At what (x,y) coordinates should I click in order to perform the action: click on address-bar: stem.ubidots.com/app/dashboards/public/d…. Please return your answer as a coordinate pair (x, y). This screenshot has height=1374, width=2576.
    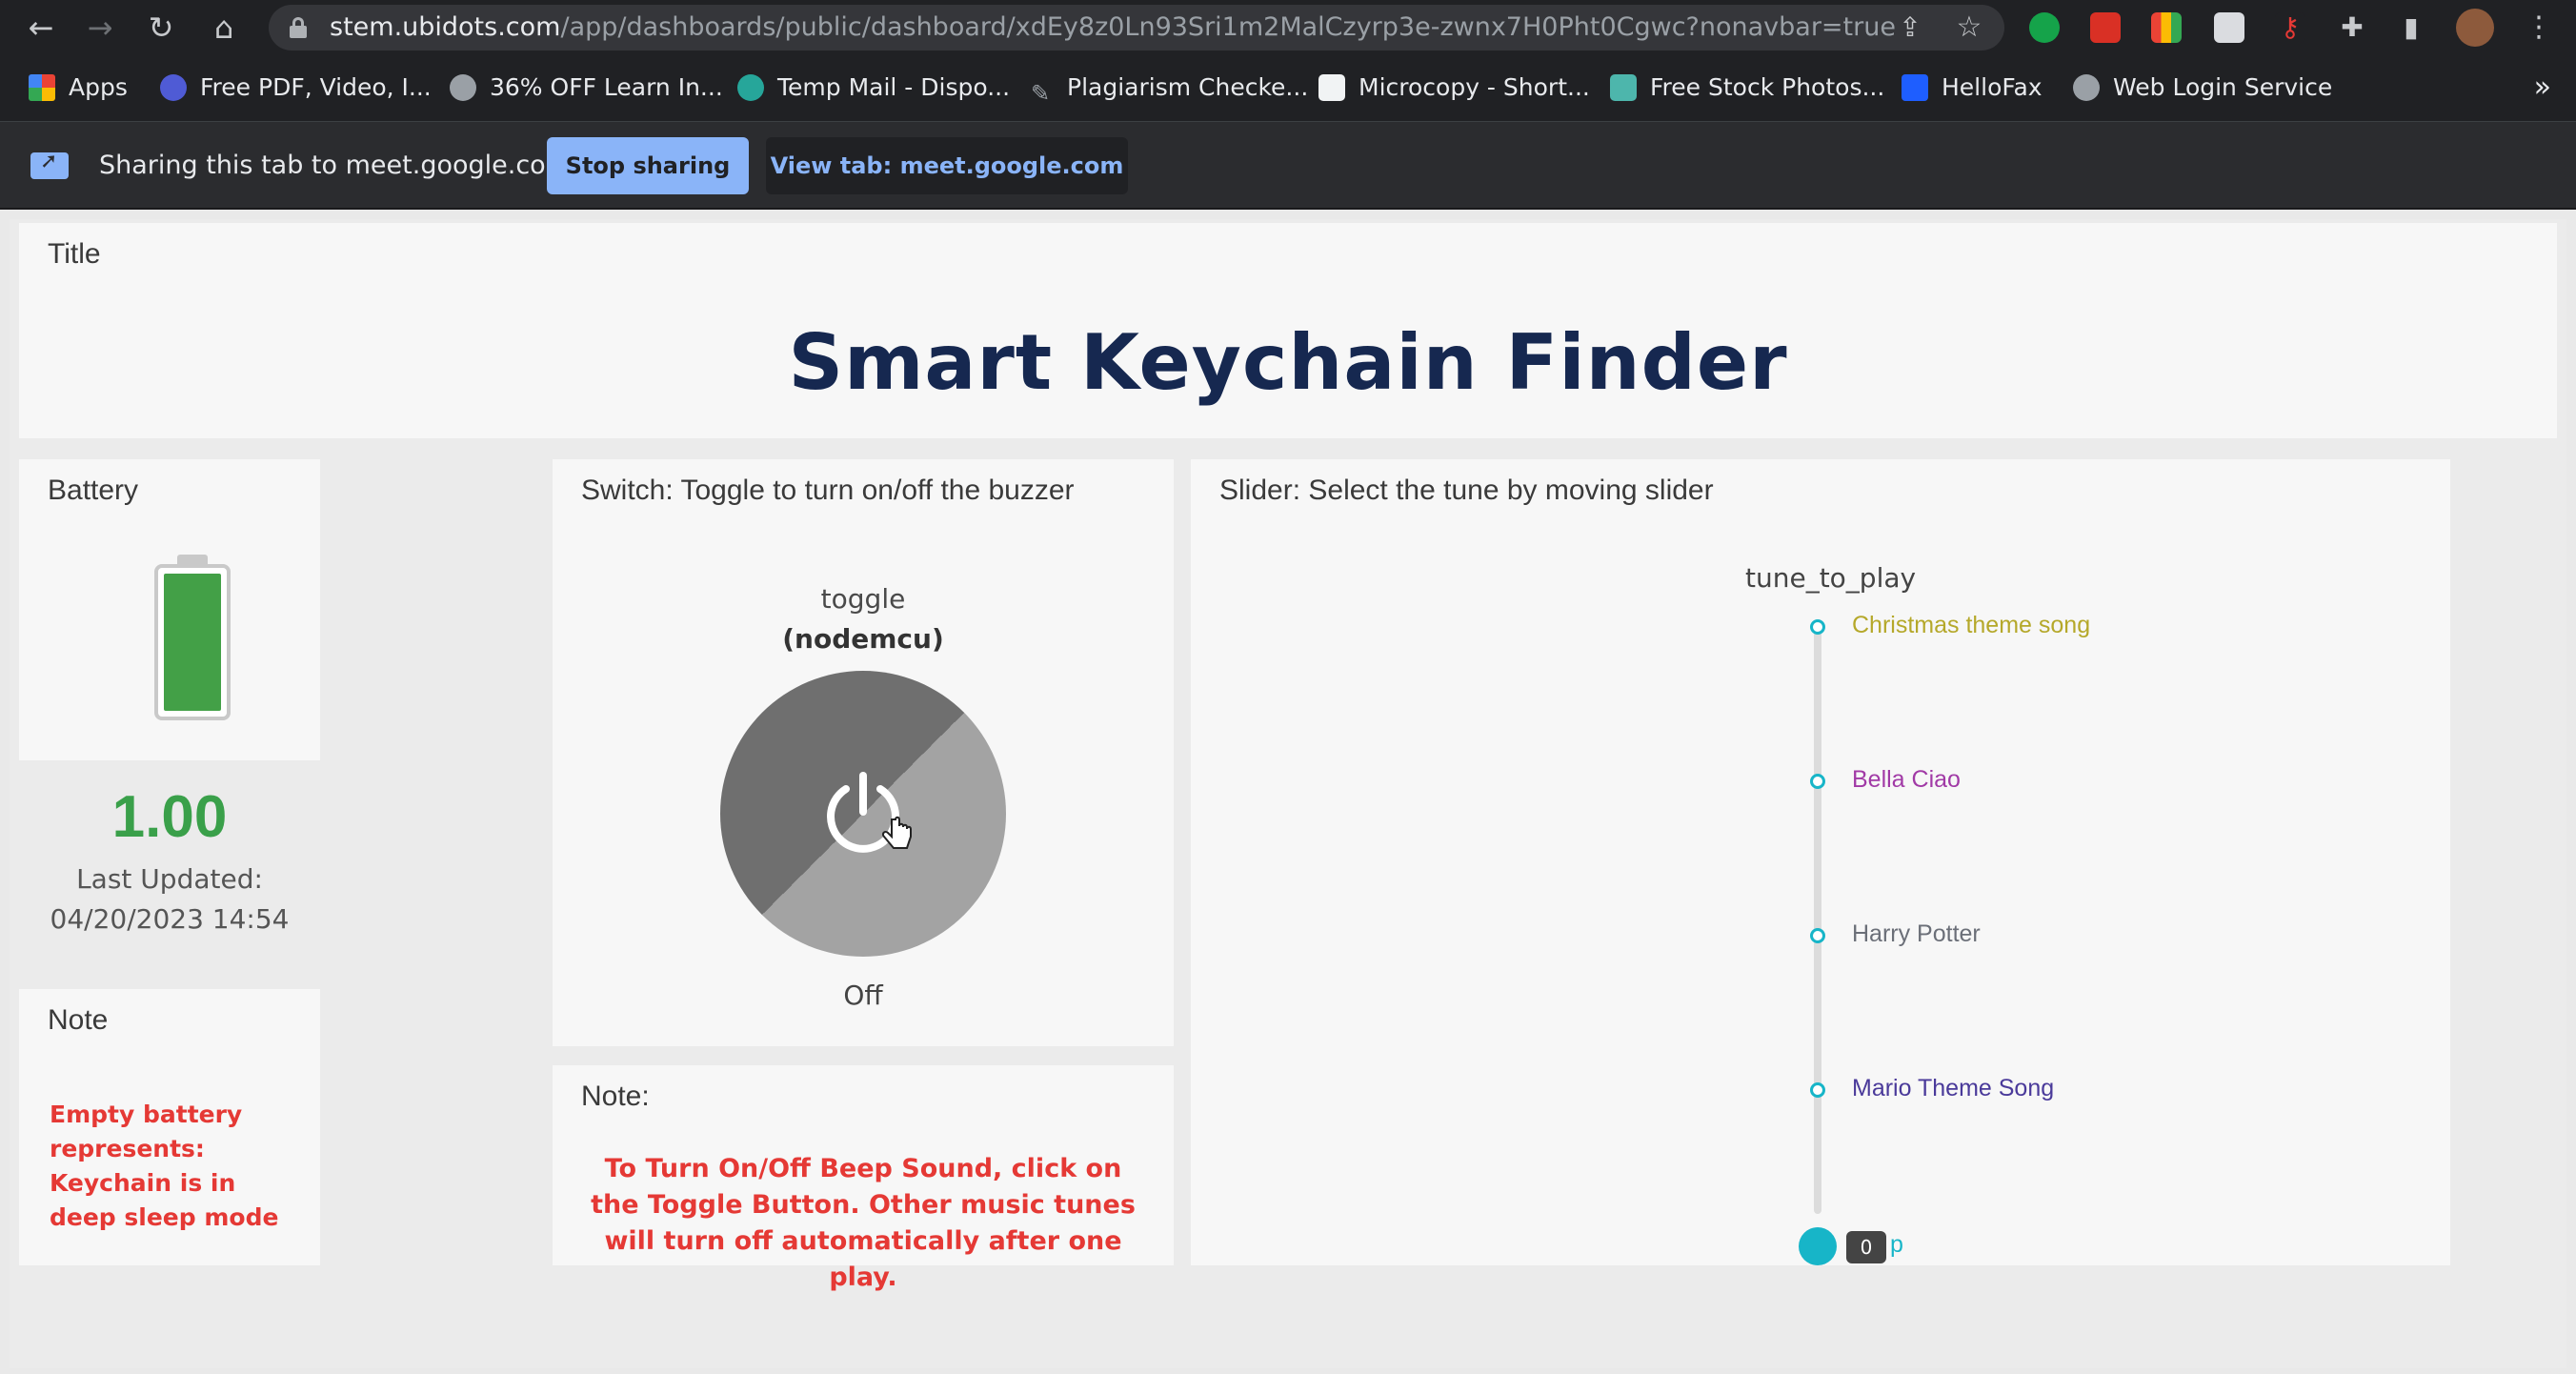
    Looking at the image, I should click on (1136, 28).